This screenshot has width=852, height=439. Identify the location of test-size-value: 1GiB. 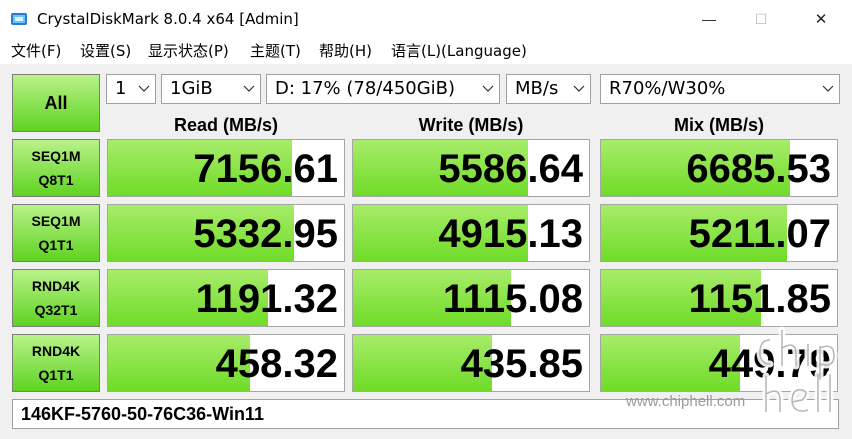
(191, 88).